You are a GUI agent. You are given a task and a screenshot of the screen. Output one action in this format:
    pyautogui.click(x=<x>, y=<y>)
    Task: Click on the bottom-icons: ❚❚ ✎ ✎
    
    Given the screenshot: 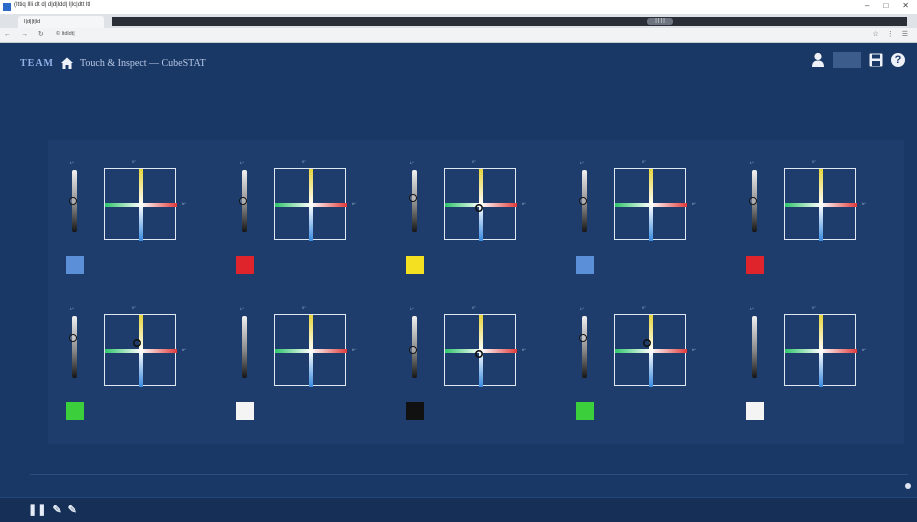 What is the action you would take?
    pyautogui.click(x=52, y=509)
    